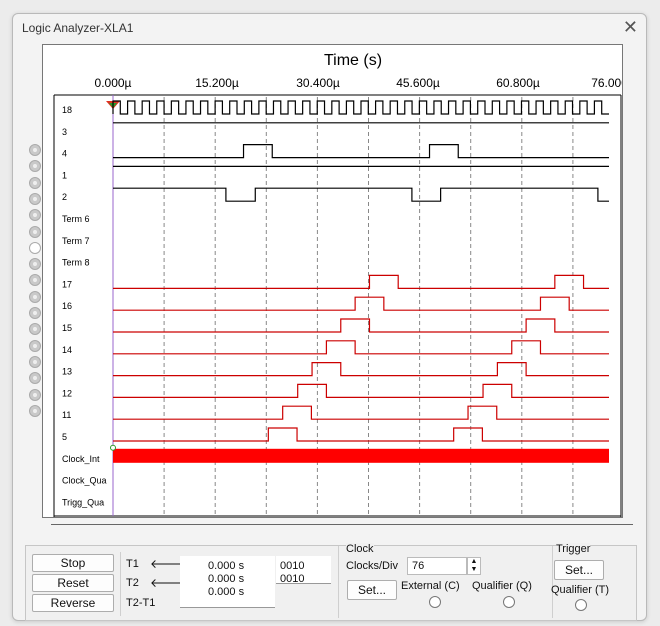 The height and width of the screenshot is (626, 660). What do you see at coordinates (132, 564) in the screenshot?
I see `t1-label: T1` at bounding box center [132, 564].